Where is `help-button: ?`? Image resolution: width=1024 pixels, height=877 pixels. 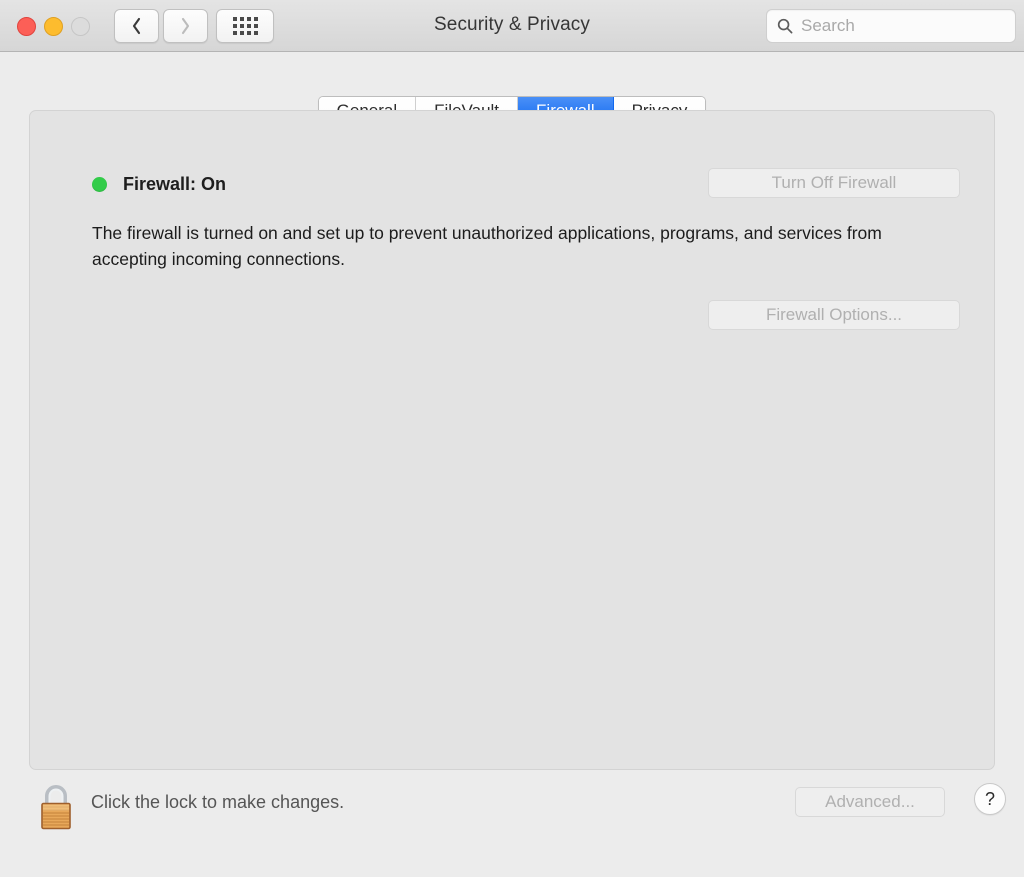 help-button: ? is located at coordinates (990, 799).